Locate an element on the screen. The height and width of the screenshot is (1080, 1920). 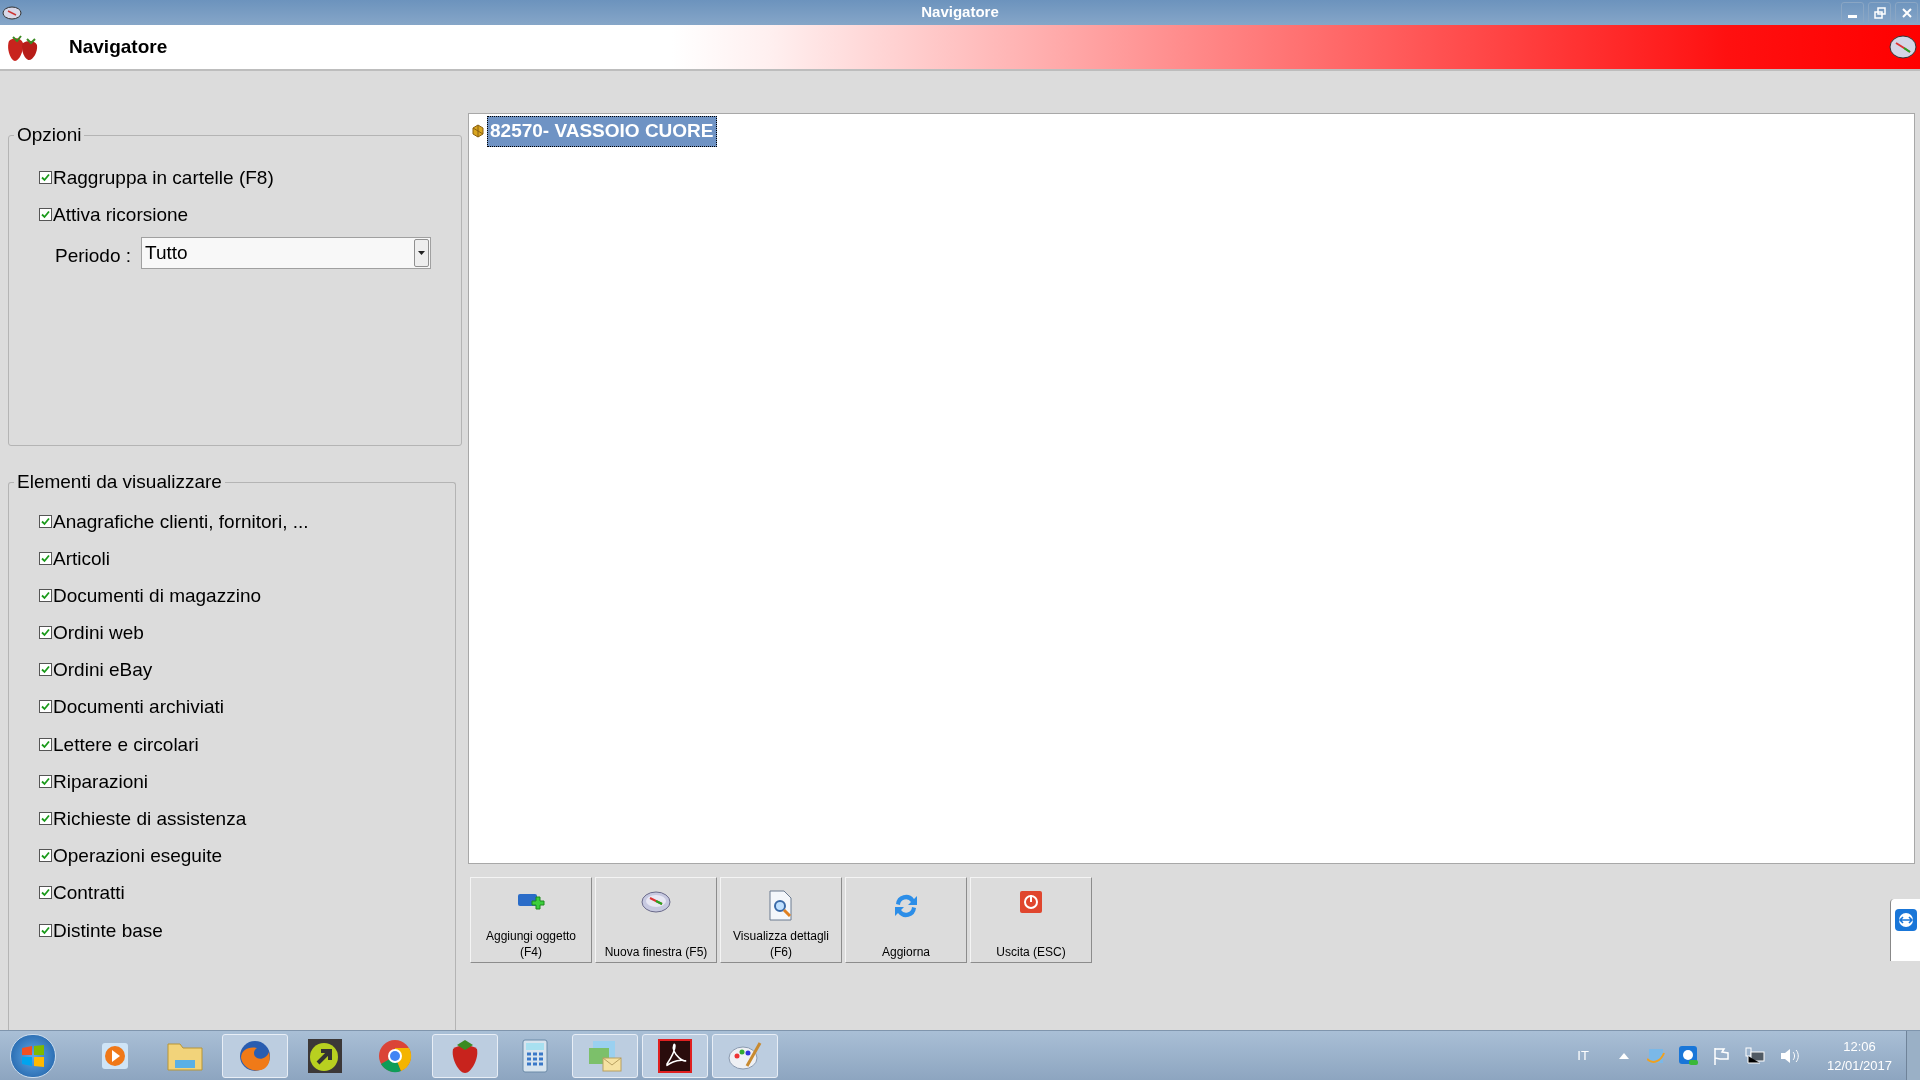
checkbox-label: Contratti is located at coordinates (89, 893).